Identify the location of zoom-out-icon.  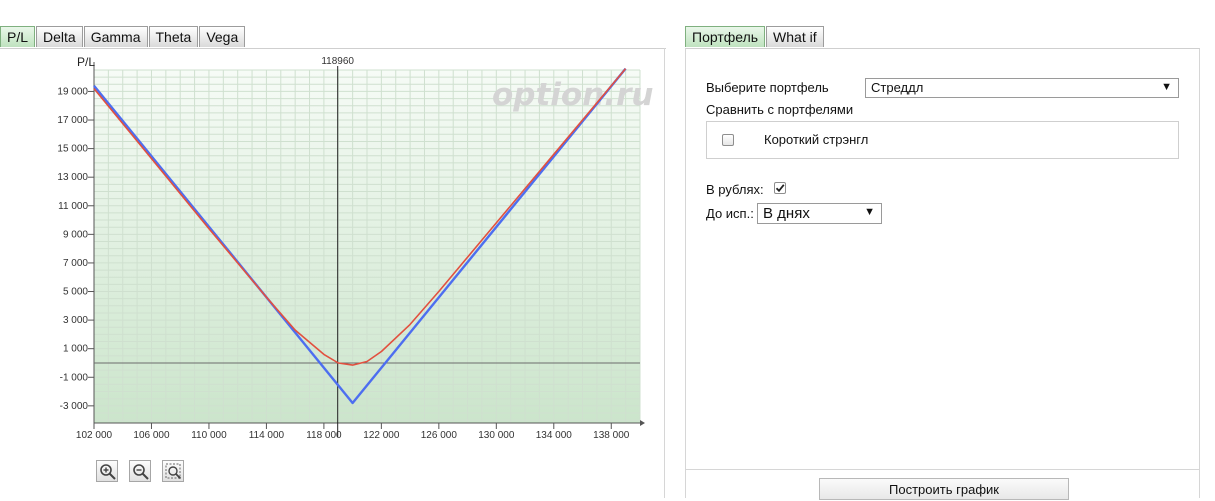
(141, 472).